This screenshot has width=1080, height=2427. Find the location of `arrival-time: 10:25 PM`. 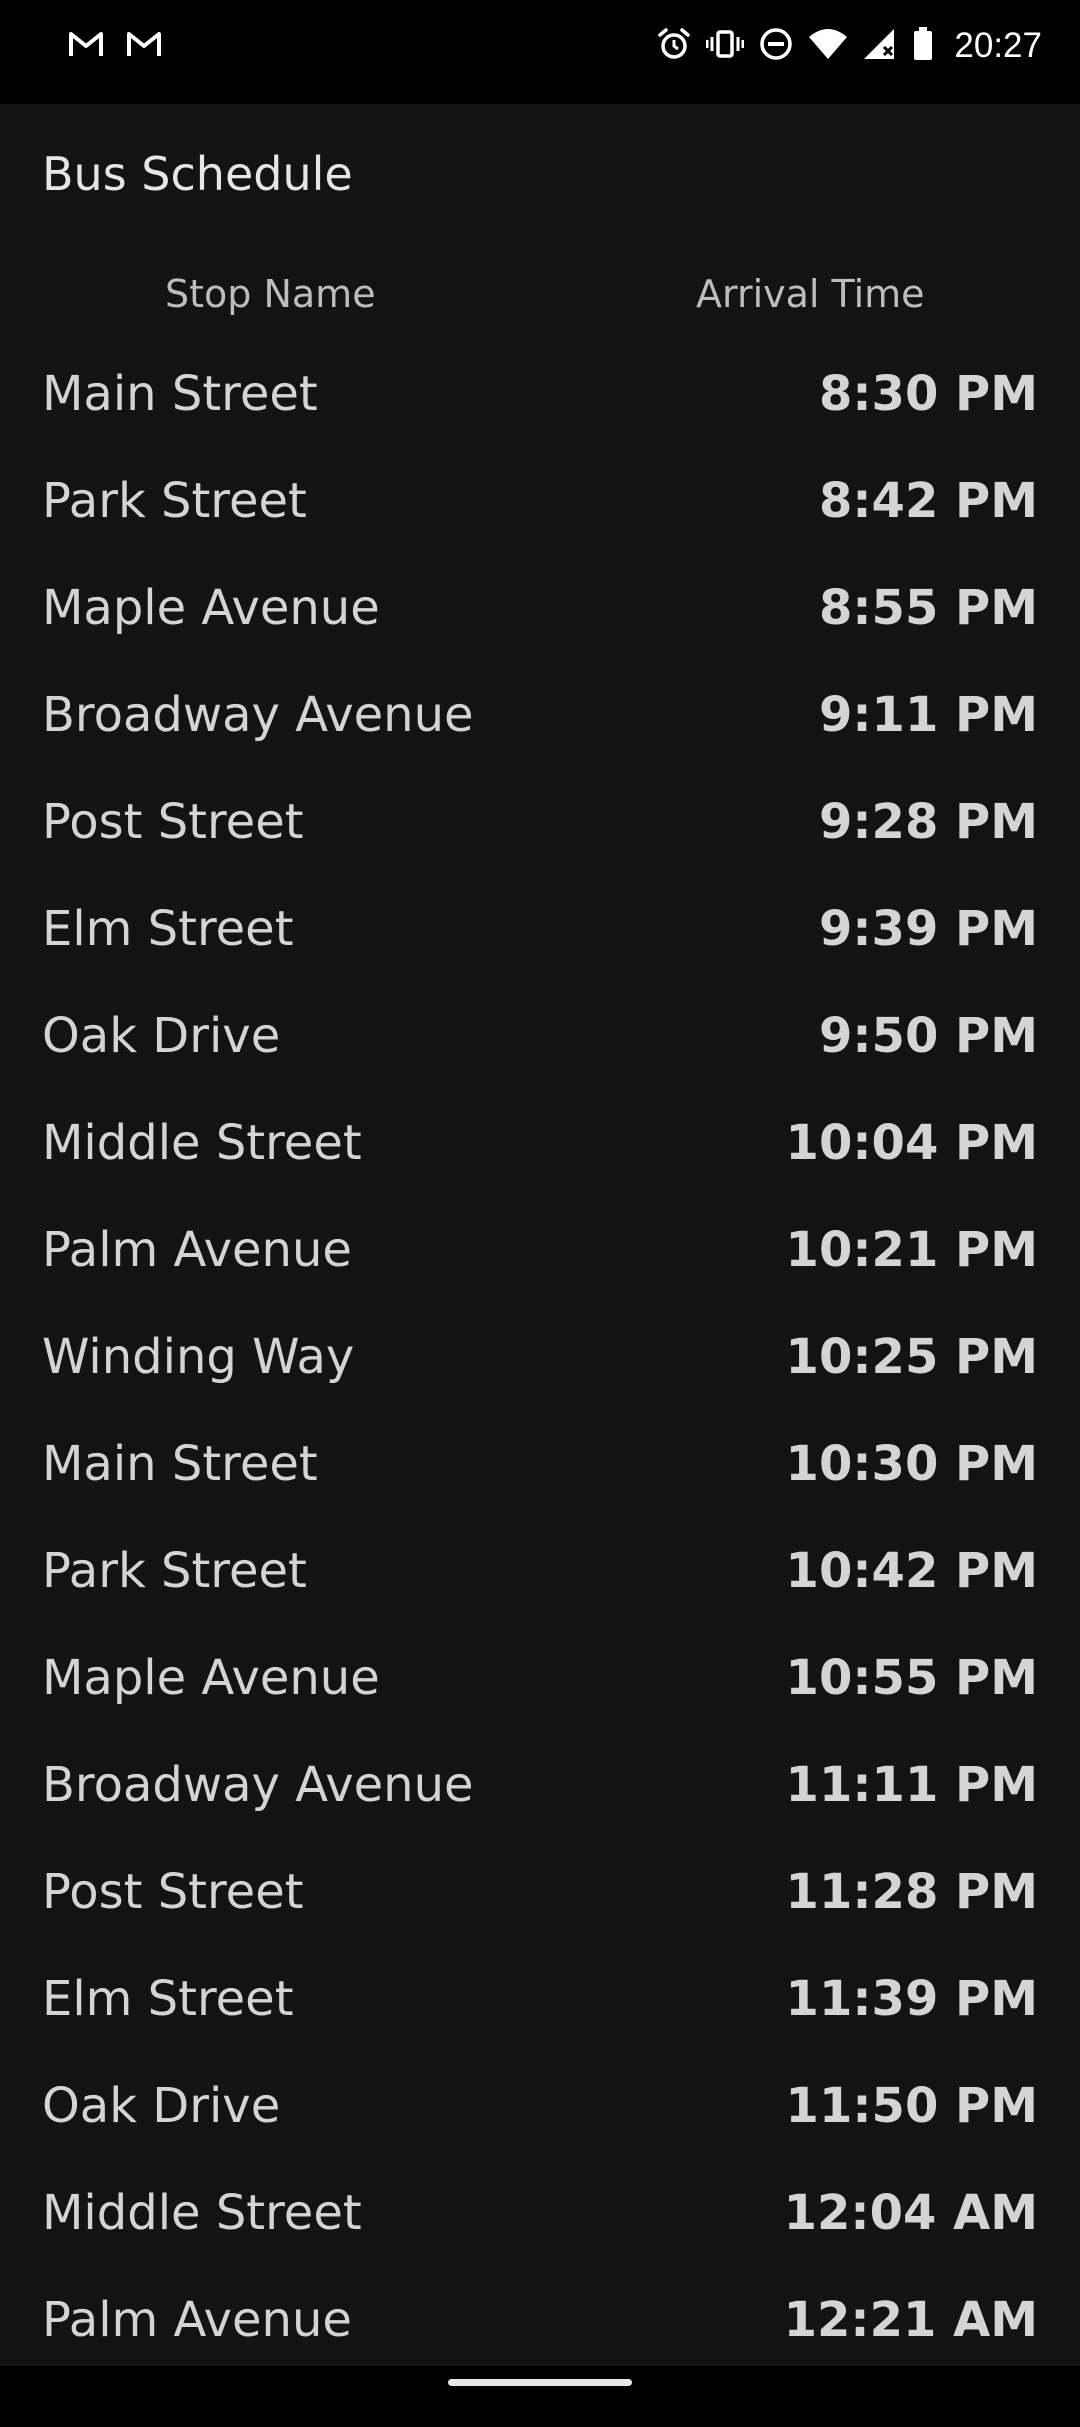

arrival-time: 10:25 PM is located at coordinates (911, 1357).